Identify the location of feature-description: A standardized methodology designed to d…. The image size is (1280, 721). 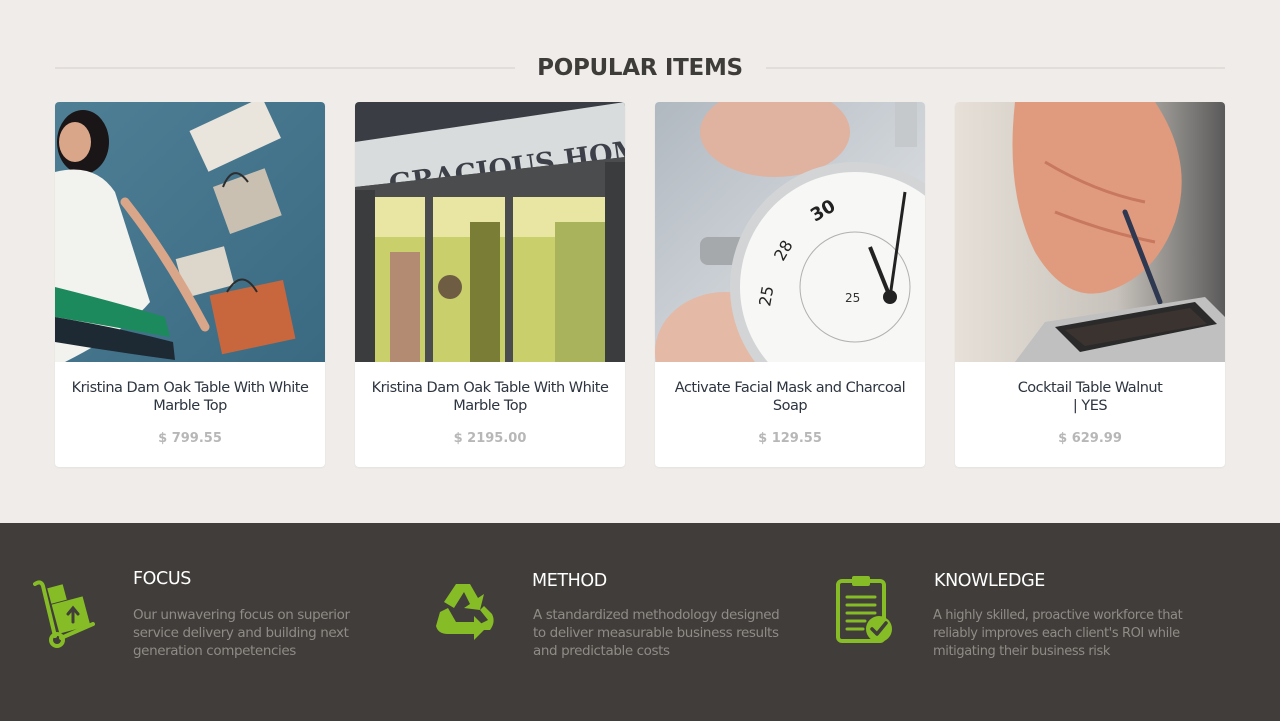
(656, 633).